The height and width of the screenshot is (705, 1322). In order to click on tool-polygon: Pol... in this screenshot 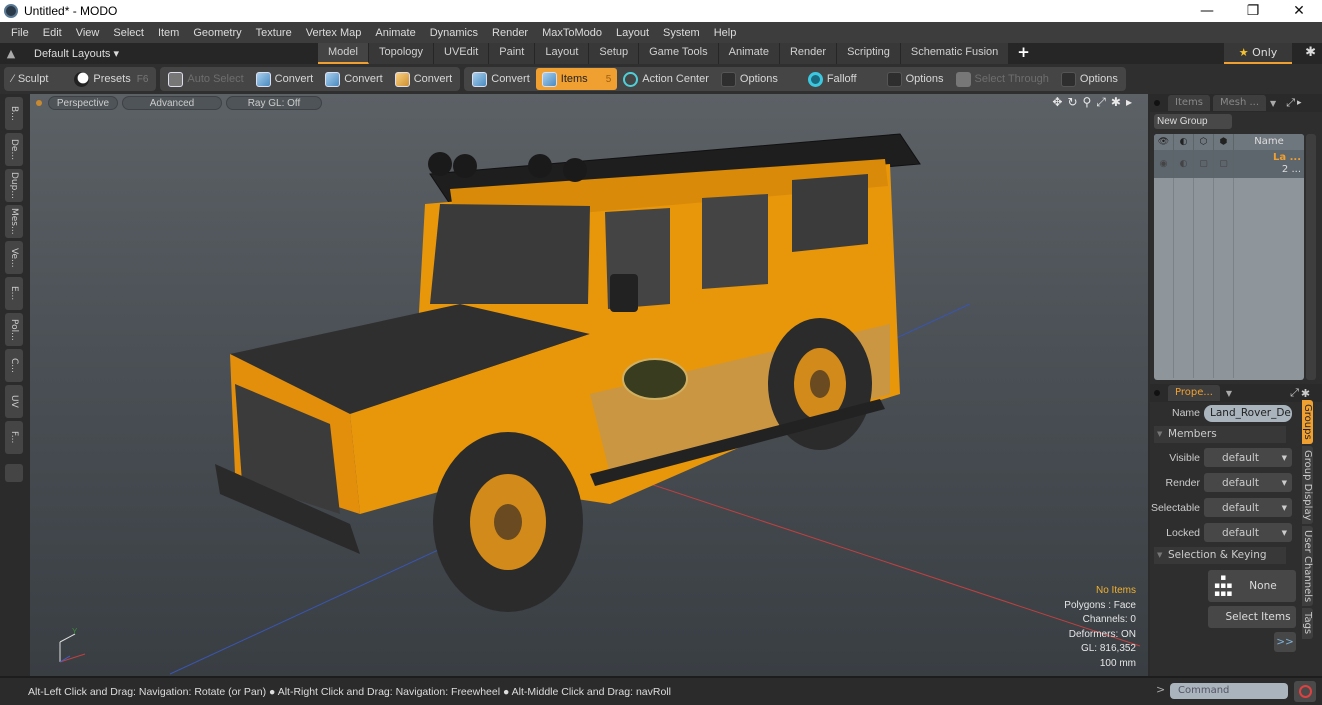, I will do `click(14, 329)`.